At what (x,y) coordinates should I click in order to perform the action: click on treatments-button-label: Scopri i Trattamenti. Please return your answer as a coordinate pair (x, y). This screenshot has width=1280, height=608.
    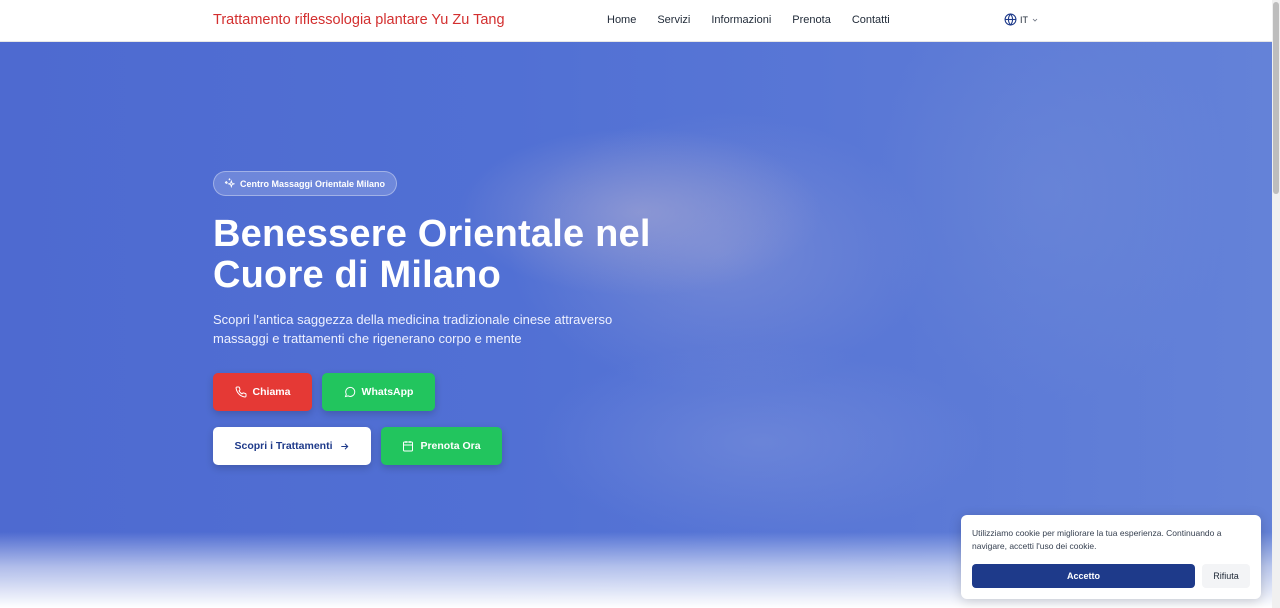
    Looking at the image, I should click on (283, 446).